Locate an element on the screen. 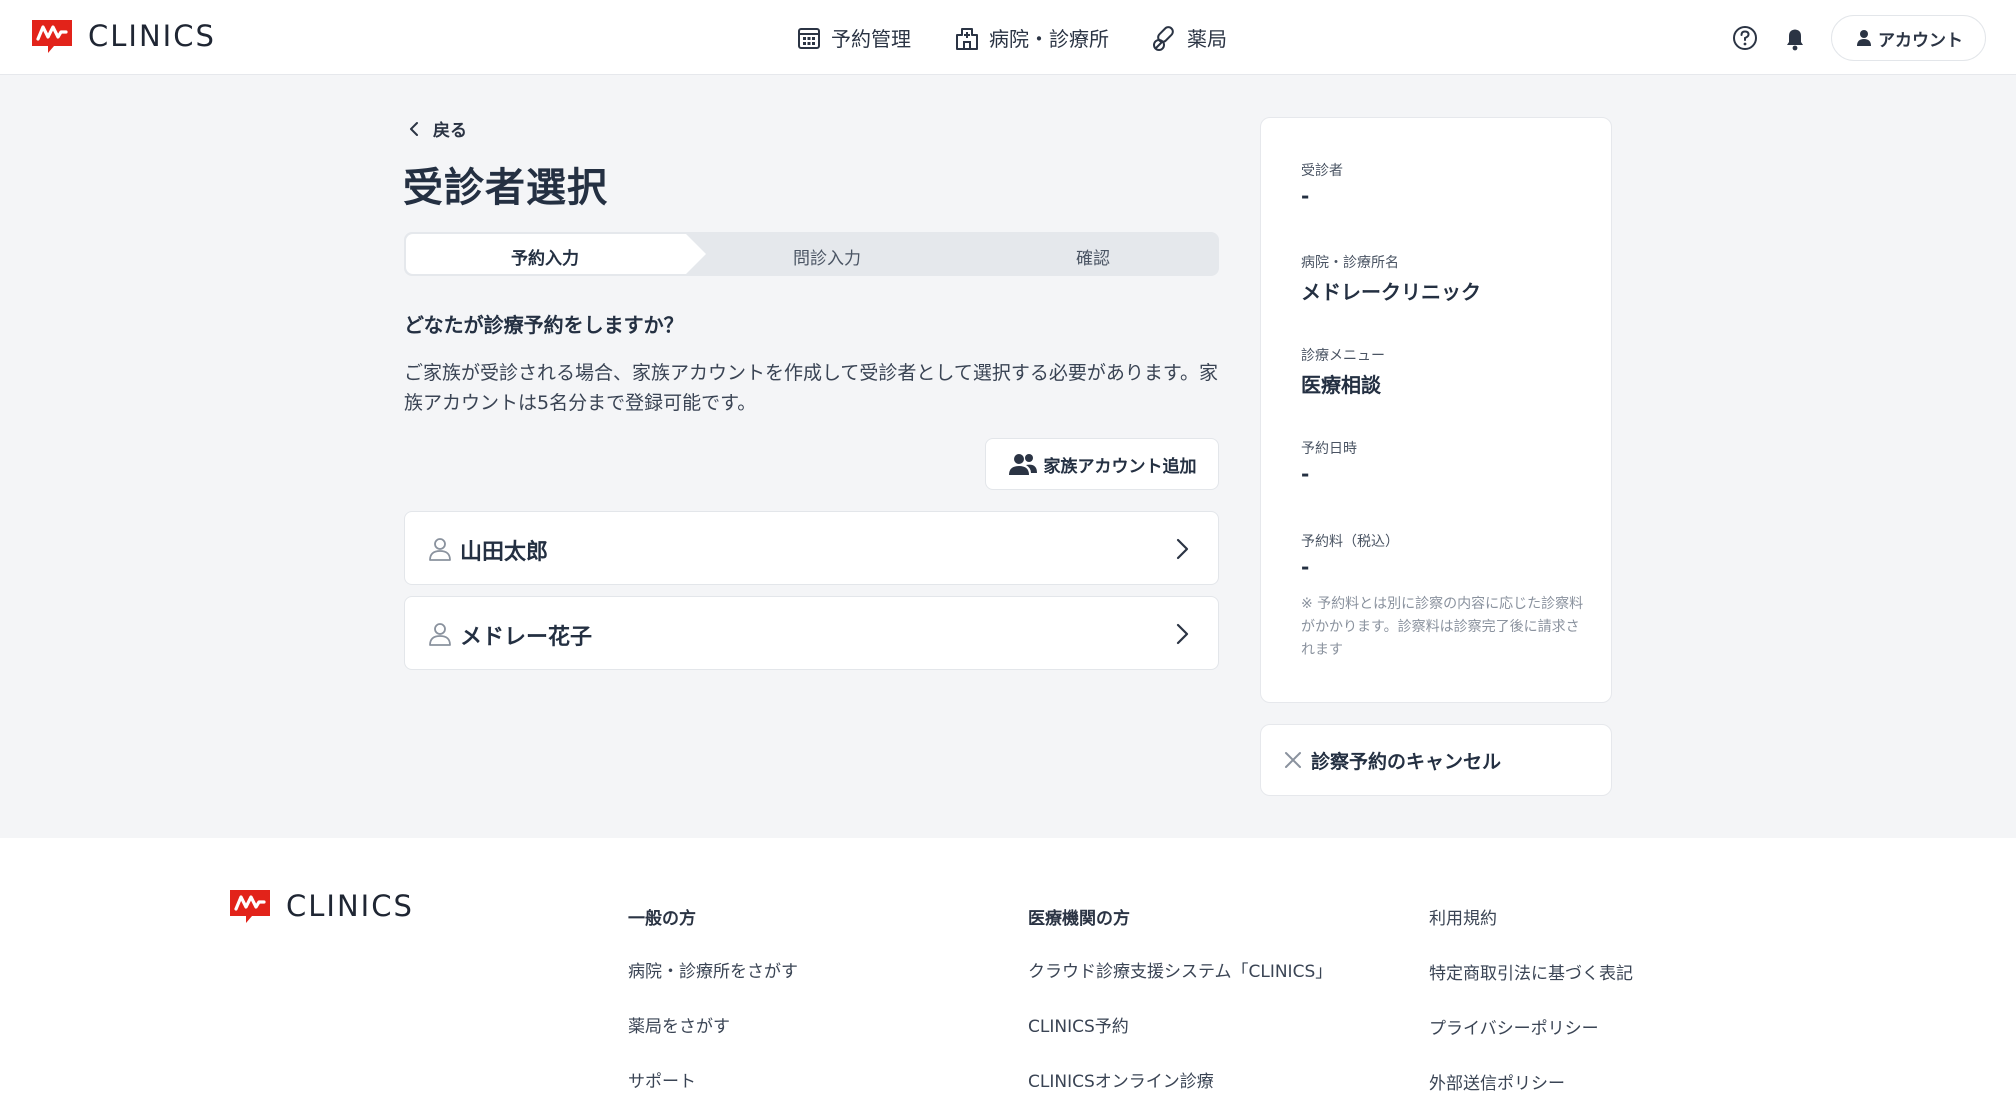  footer-link: 利用規約 is located at coordinates (1463, 916).